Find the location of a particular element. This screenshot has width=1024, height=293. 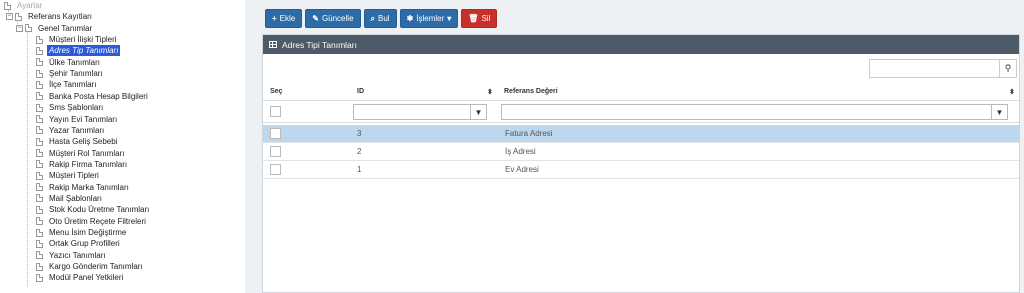

tree-item: Yazar Tanımları is located at coordinates (71, 130).